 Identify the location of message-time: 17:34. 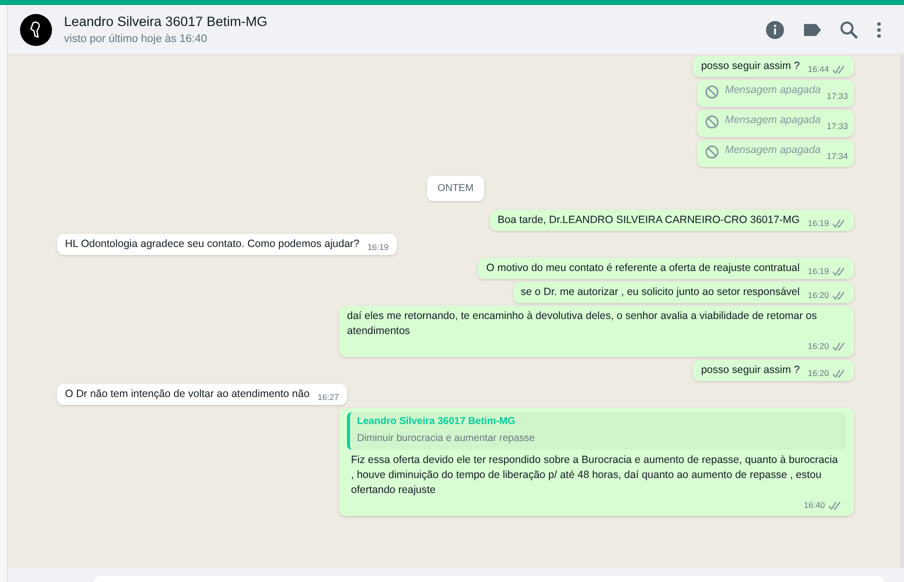
(837, 156).